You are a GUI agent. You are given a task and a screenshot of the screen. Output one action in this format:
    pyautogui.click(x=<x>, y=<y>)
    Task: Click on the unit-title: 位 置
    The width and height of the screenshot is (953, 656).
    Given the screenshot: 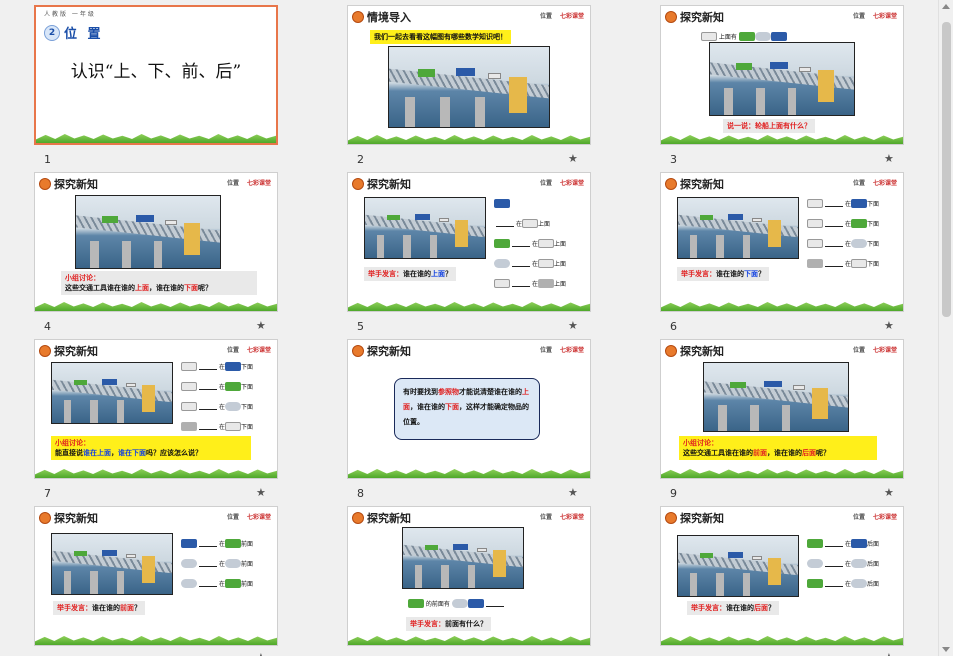 What is the action you would take?
    pyautogui.click(x=84, y=34)
    